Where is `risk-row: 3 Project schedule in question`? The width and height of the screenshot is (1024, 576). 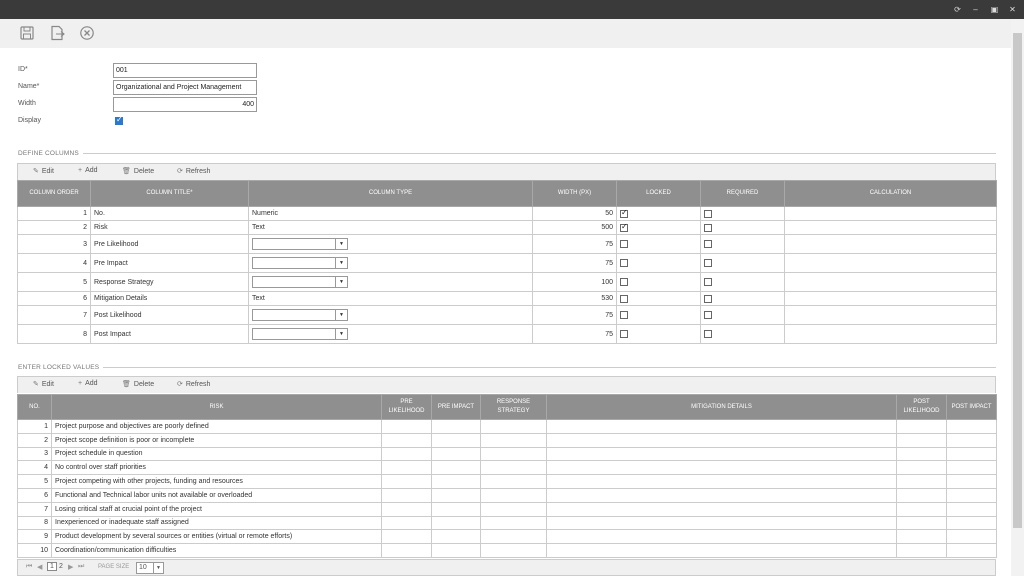 risk-row: 3 Project schedule in question is located at coordinates (507, 454).